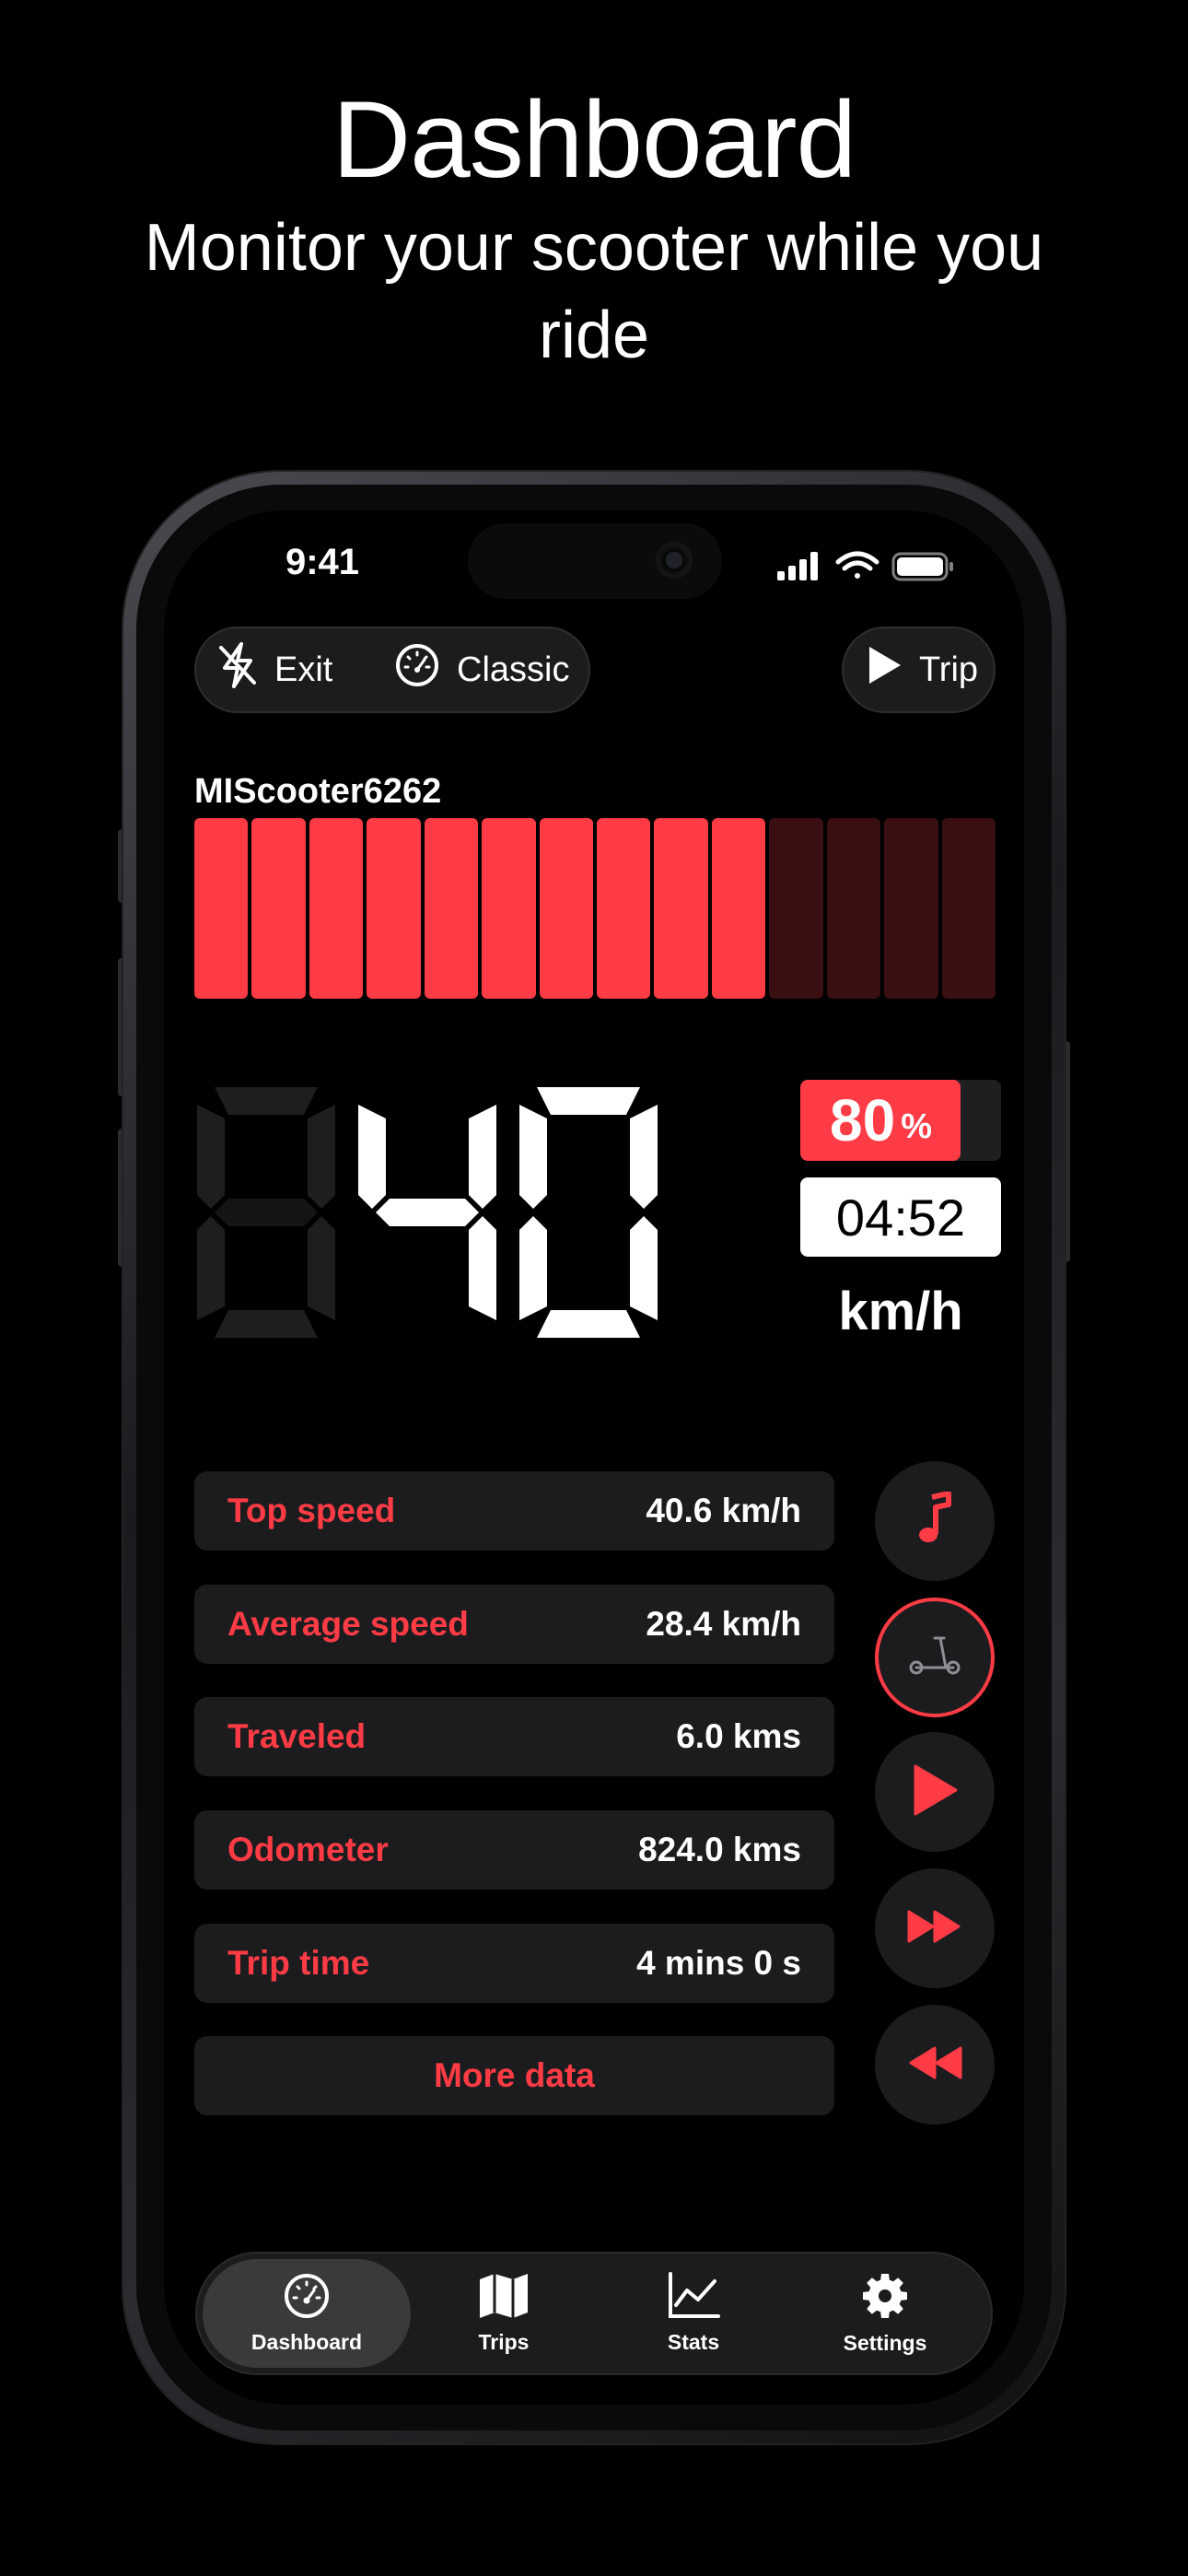  Describe the element at coordinates (922, 566) in the screenshot. I see `battery-status-icon` at that location.